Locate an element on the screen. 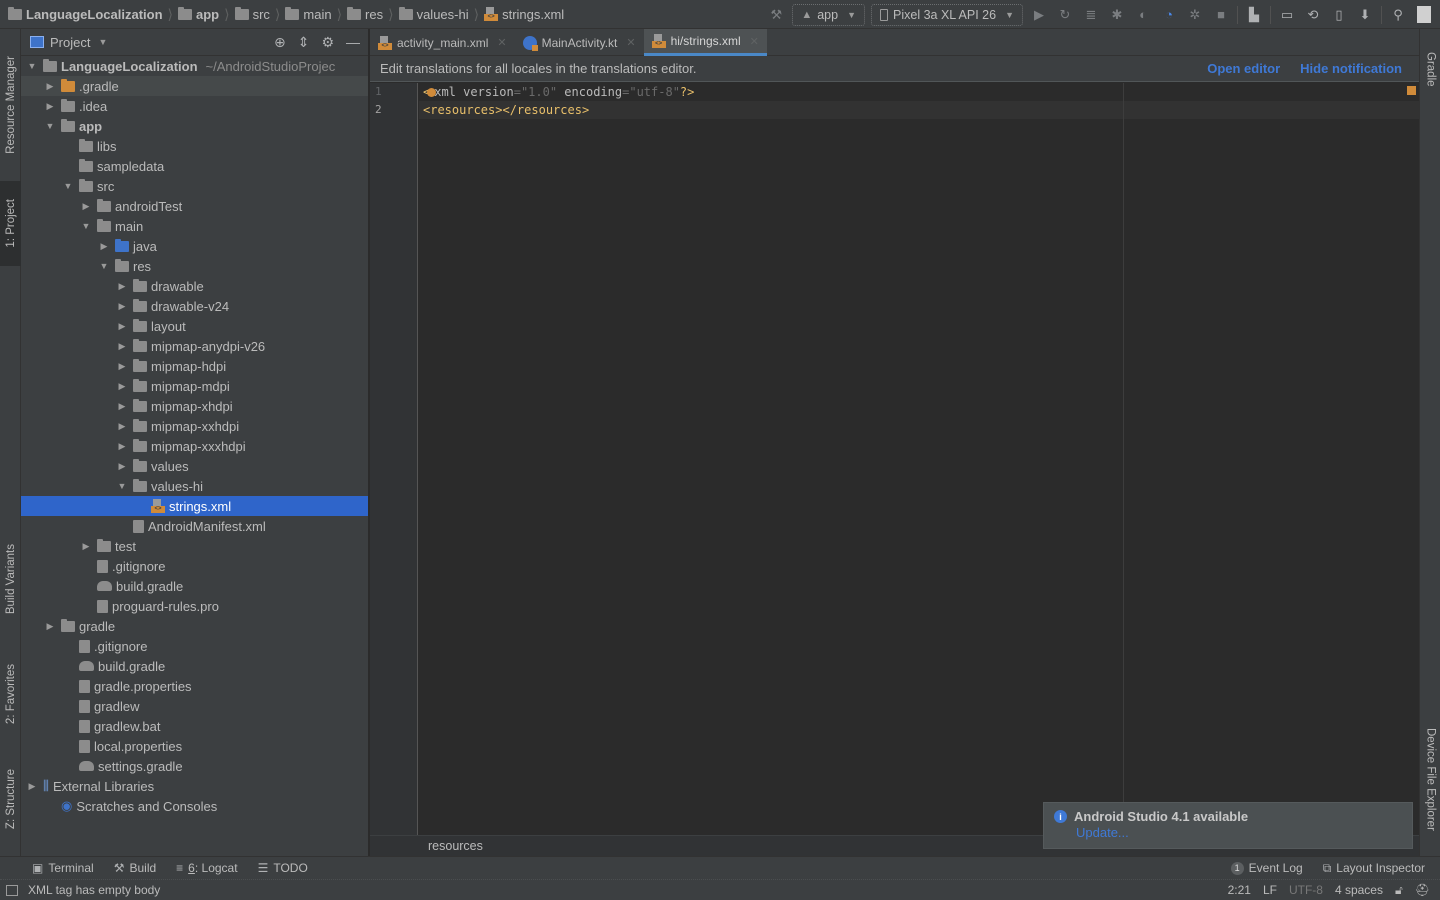  chevron-down-icon: ▼ is located at coordinates (102, 42).